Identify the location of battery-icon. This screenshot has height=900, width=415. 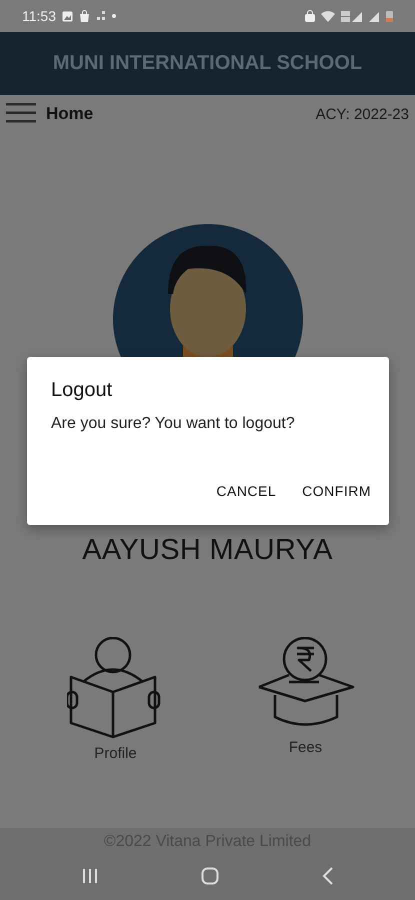
(389, 16).